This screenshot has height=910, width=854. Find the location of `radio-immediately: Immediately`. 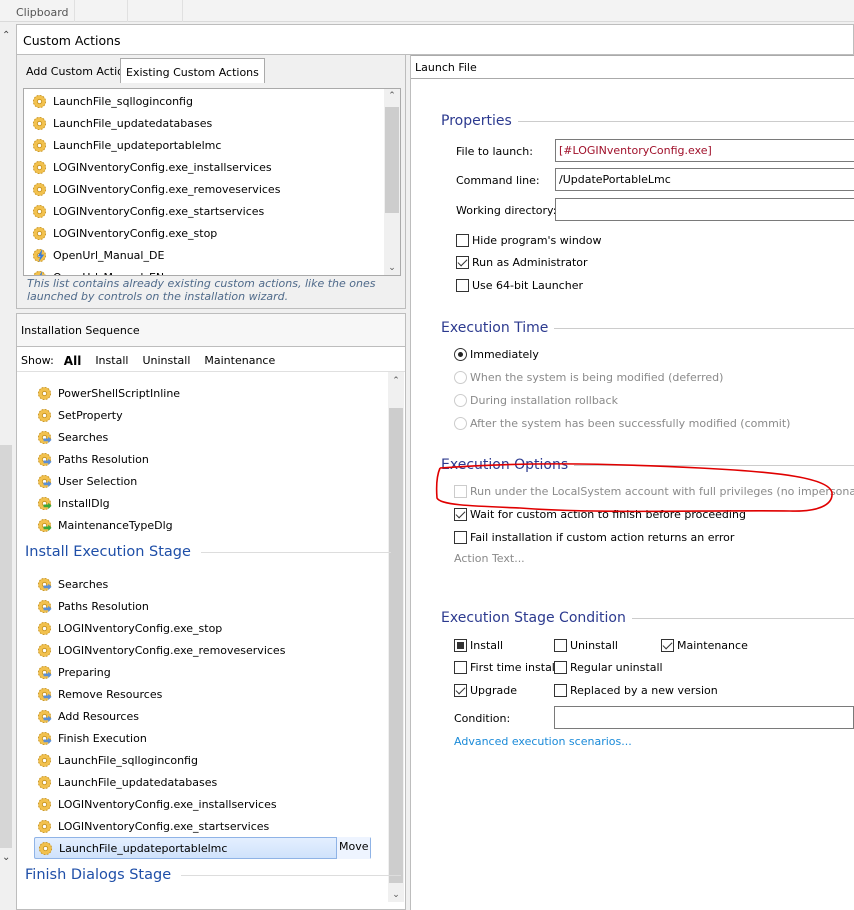

radio-immediately: Immediately is located at coordinates (496, 354).